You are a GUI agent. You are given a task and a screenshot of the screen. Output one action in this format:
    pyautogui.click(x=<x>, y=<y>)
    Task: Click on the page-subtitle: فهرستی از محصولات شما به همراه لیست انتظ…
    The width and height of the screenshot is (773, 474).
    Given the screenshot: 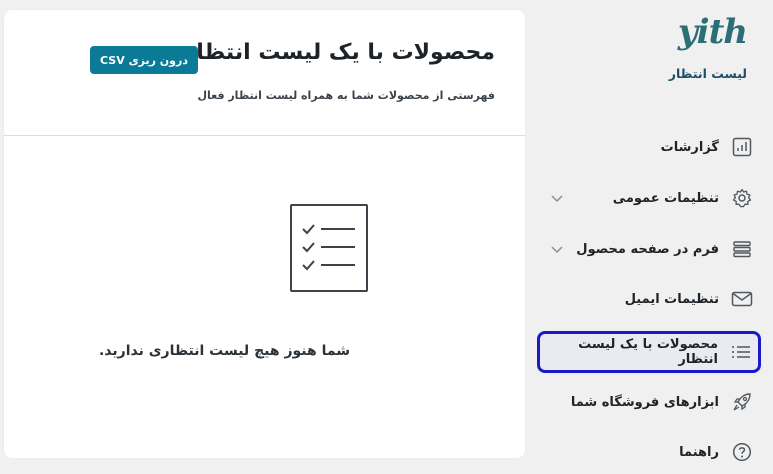 What is the action you would take?
    pyautogui.click(x=346, y=95)
    